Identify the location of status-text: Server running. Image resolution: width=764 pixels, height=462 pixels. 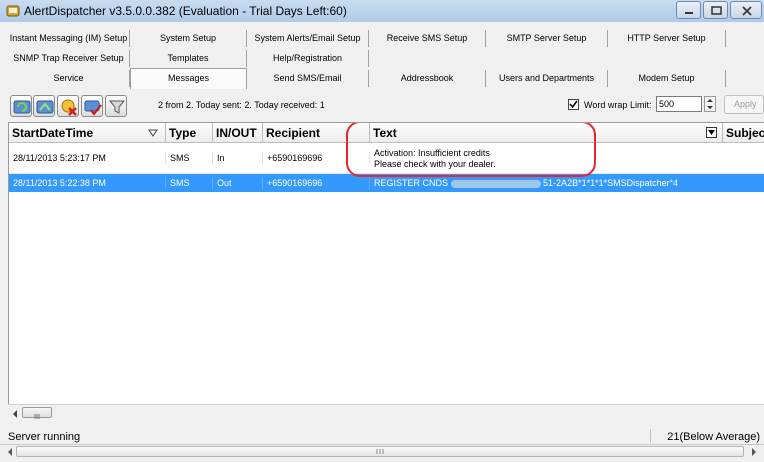
(44, 437).